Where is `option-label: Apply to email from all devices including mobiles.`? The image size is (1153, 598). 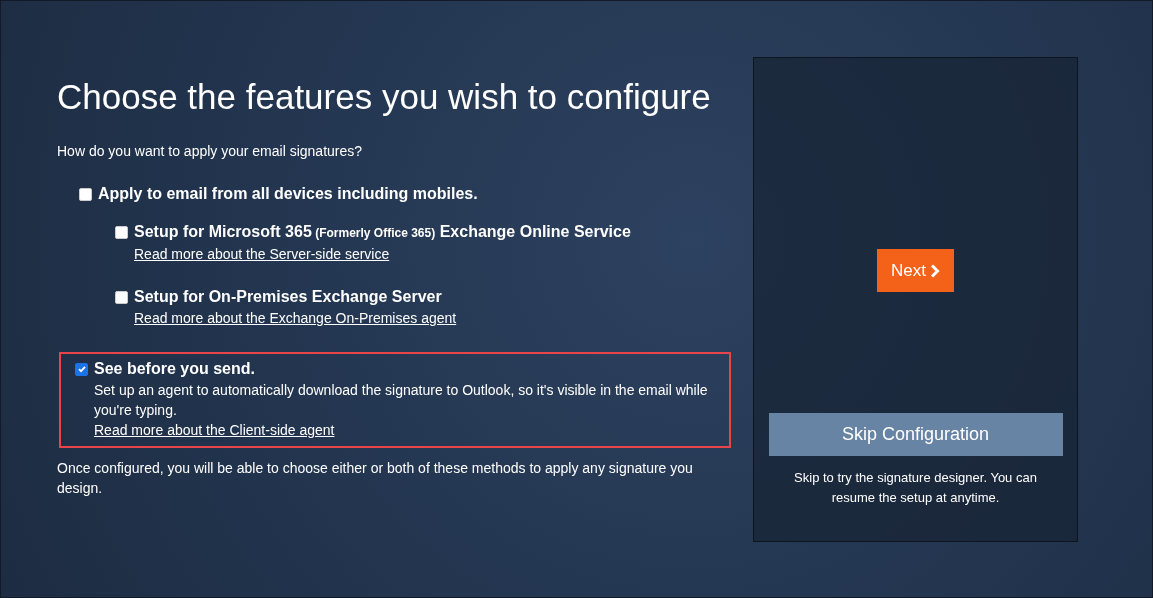
option-label: Apply to email from all devices including mobiles. is located at coordinates (288, 194).